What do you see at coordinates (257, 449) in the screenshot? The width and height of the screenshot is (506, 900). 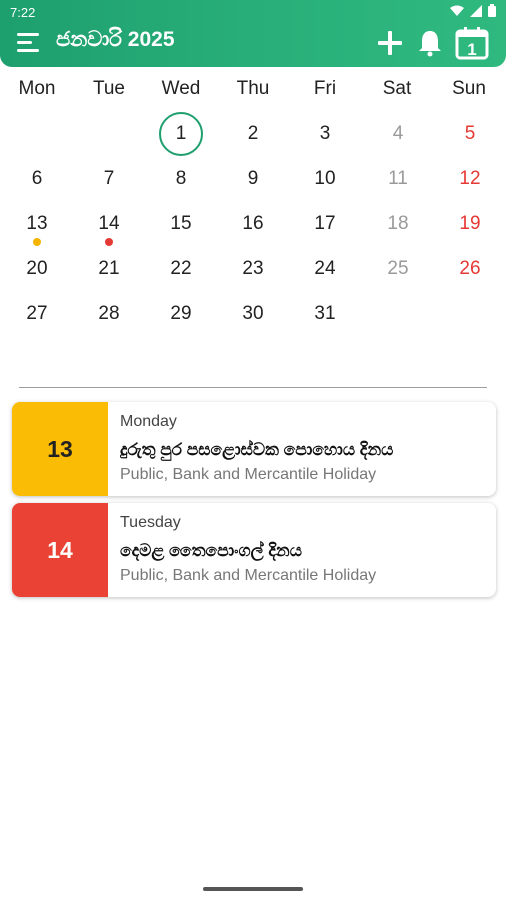 I see `event-name: දුරුතු පුර පසළොස්වක පොහොය දිනය` at bounding box center [257, 449].